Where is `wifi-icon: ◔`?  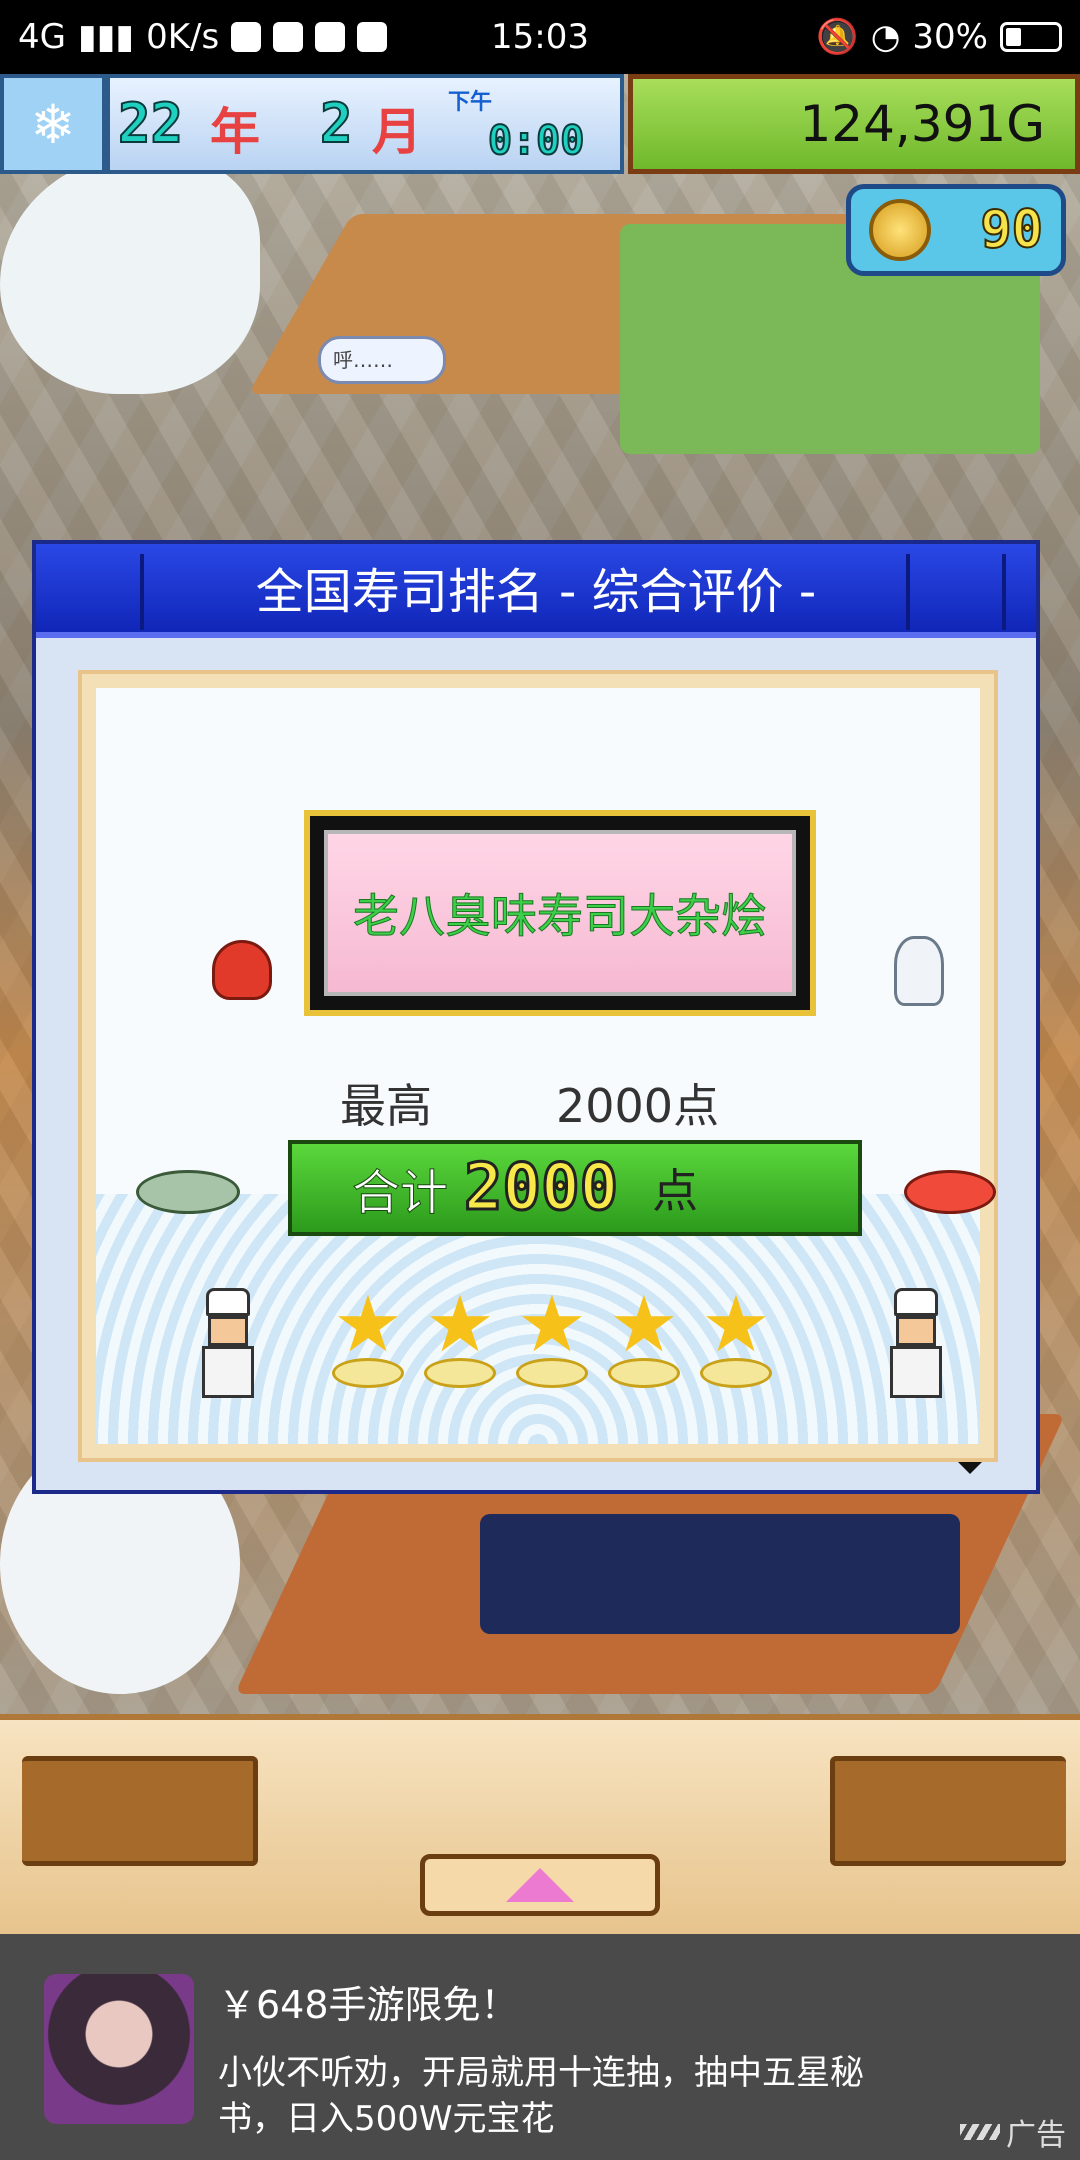 wifi-icon: ◔ is located at coordinates (885, 37).